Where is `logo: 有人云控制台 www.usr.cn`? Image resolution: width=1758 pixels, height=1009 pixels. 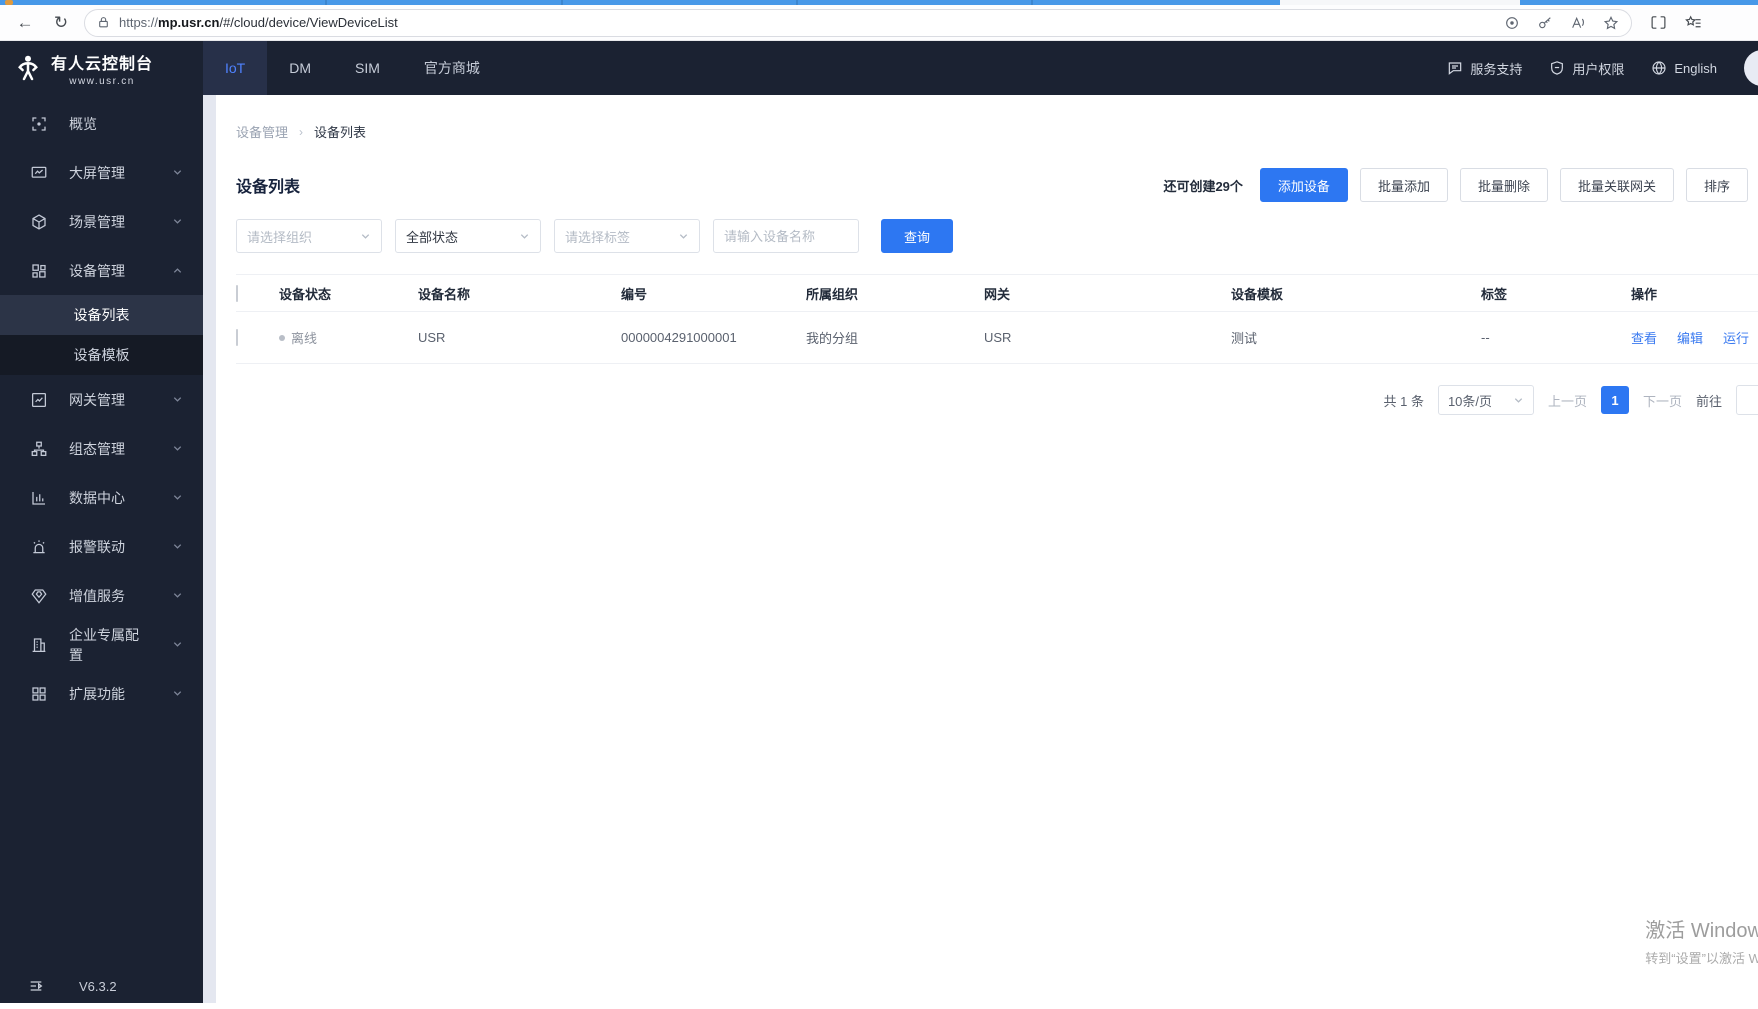 logo: 有人云控制台 www.usr.cn is located at coordinates (101, 68).